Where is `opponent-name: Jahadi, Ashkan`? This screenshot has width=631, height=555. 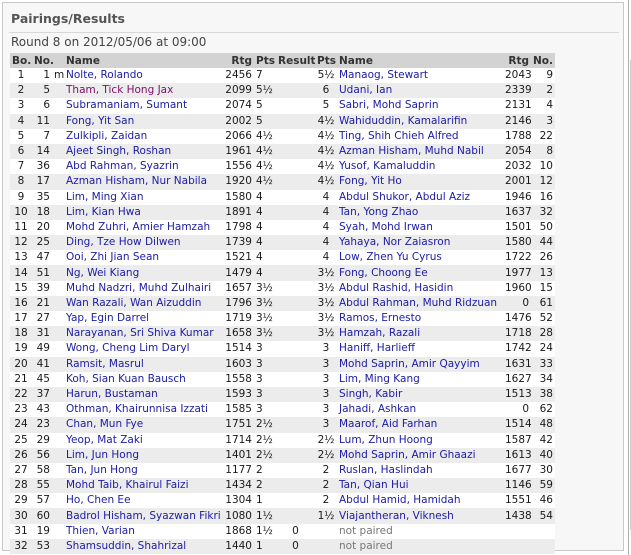
opponent-name: Jahadi, Ashkan is located at coordinates (420, 410).